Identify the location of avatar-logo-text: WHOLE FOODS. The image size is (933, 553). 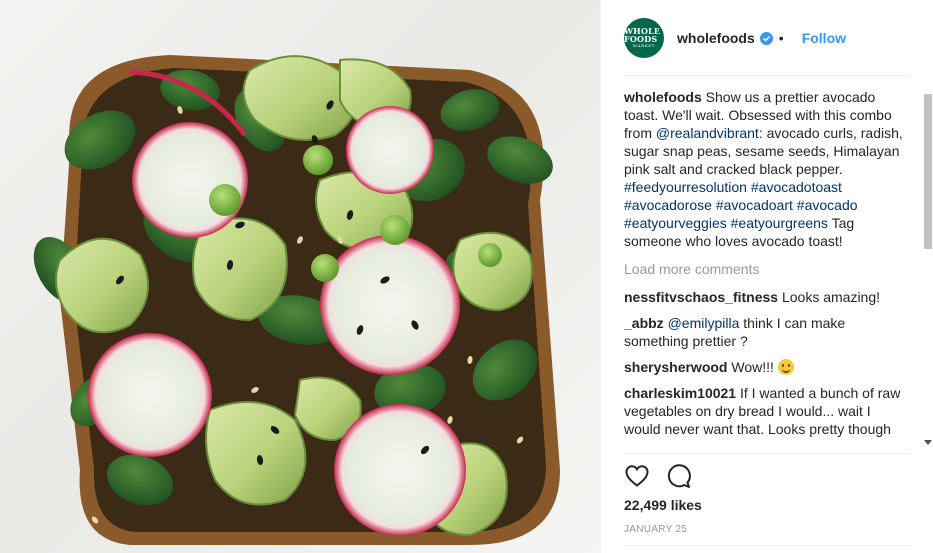
(642, 35).